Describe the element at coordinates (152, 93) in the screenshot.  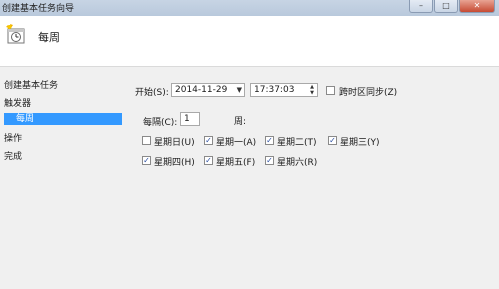
I see `start-label: 开始(S):` at that location.